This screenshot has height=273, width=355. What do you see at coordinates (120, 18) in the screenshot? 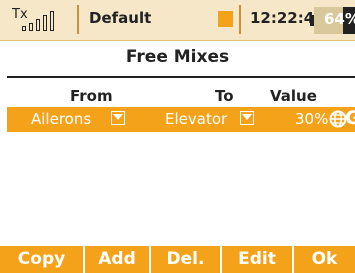
I see `model-name: Default` at bounding box center [120, 18].